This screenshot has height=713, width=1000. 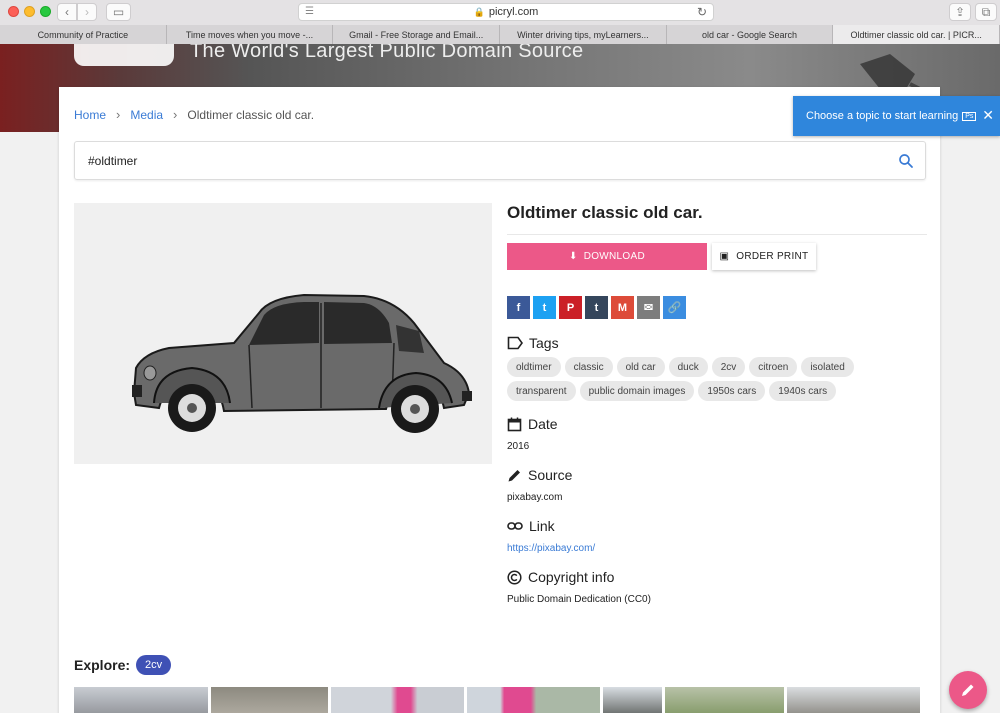 What do you see at coordinates (154, 665) in the screenshot?
I see `explore-chip: 2cv` at bounding box center [154, 665].